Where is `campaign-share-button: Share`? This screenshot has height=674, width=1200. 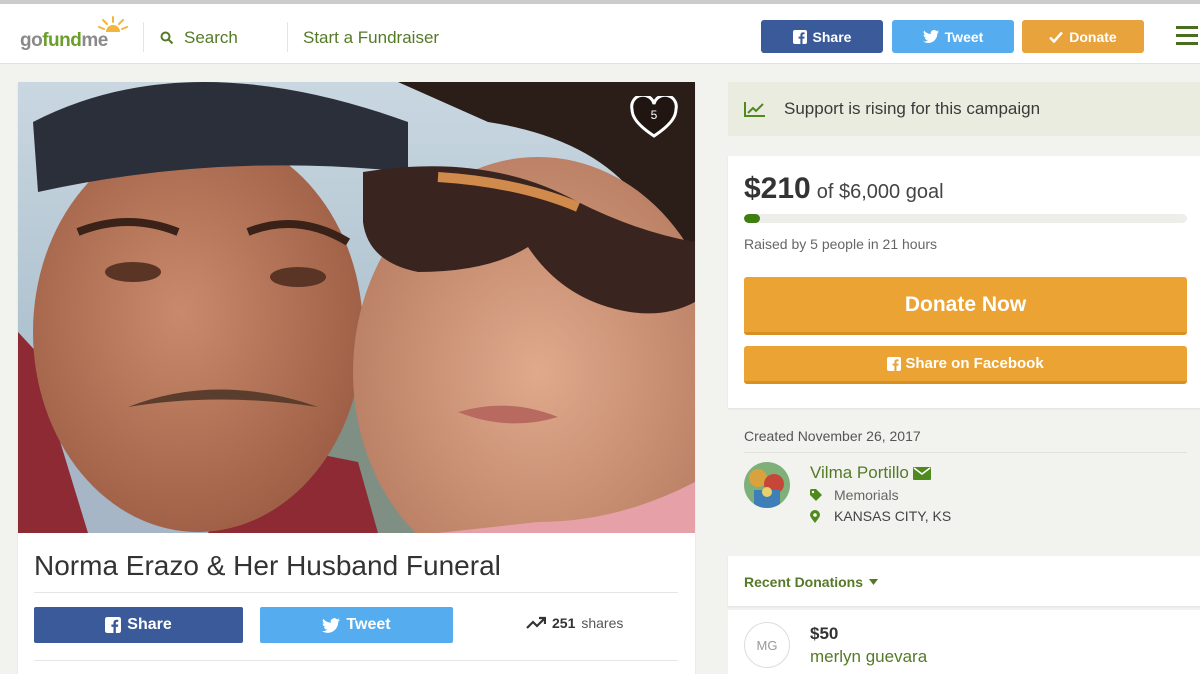
campaign-share-button: Share is located at coordinates (138, 625).